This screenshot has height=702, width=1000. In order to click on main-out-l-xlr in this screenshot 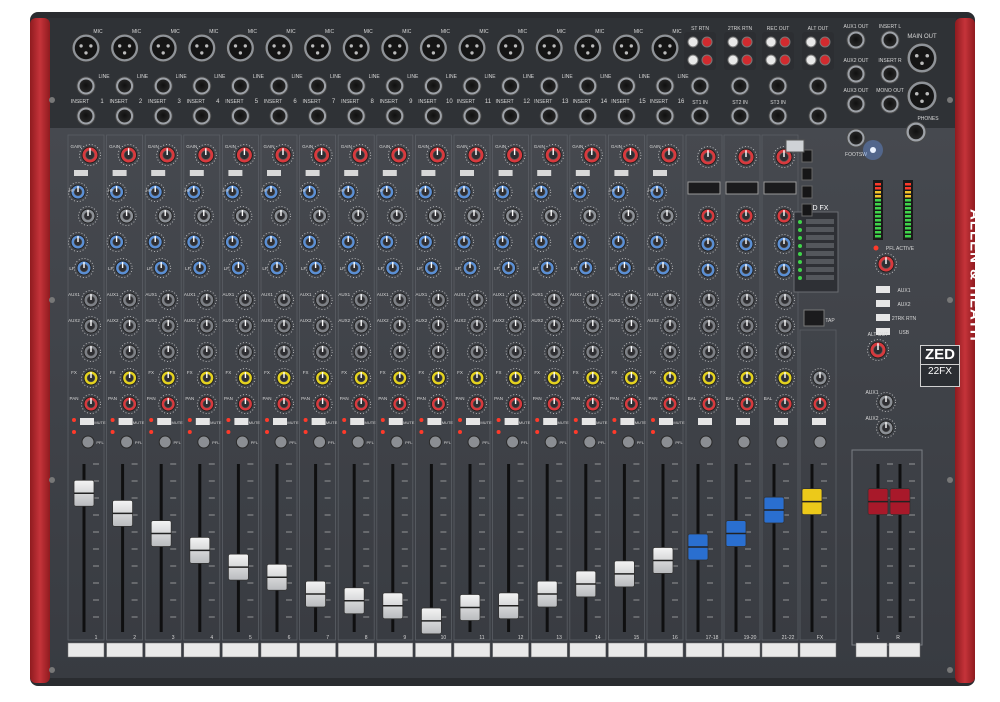, I will do `click(922, 58)`.